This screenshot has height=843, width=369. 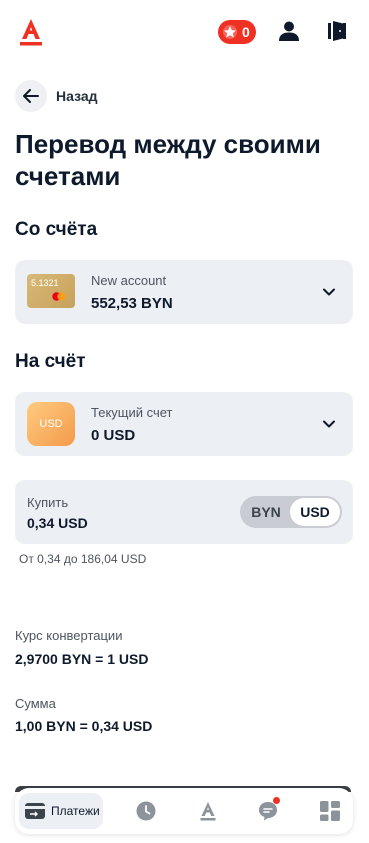 I want to click on amount-range-hint: От 0,34 до 186,04 USD, so click(x=83, y=559).